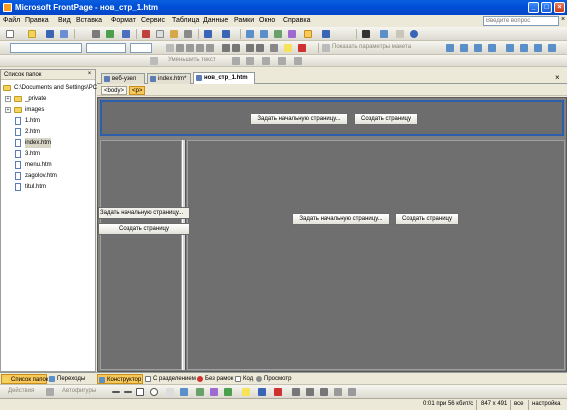 The image size is (567, 410). I want to click on character-spacing-icon, so click(266, 61).